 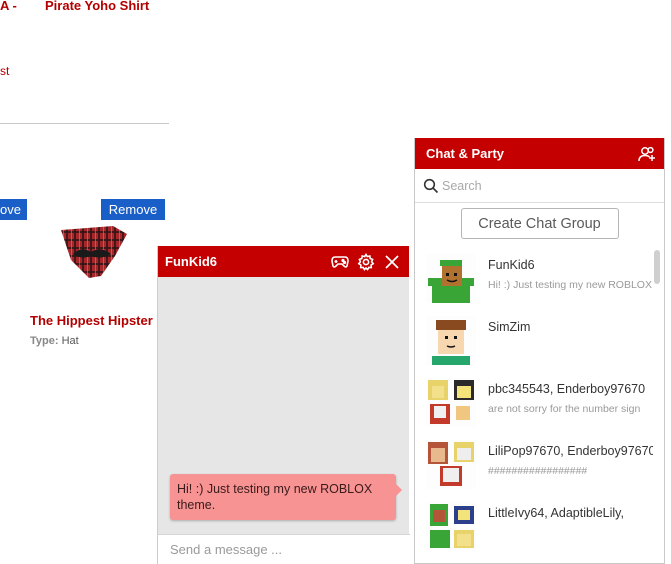 I want to click on conversation-header: FunKid6, so click(x=283, y=261).